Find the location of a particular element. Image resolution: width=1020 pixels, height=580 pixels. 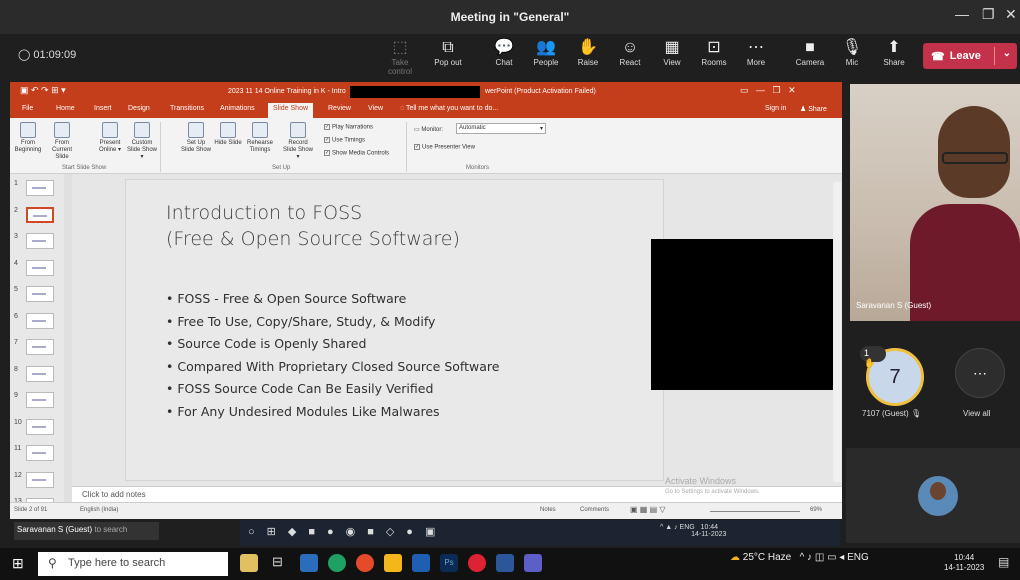

mic-button: 🎙 Mic is located at coordinates (852, 52).